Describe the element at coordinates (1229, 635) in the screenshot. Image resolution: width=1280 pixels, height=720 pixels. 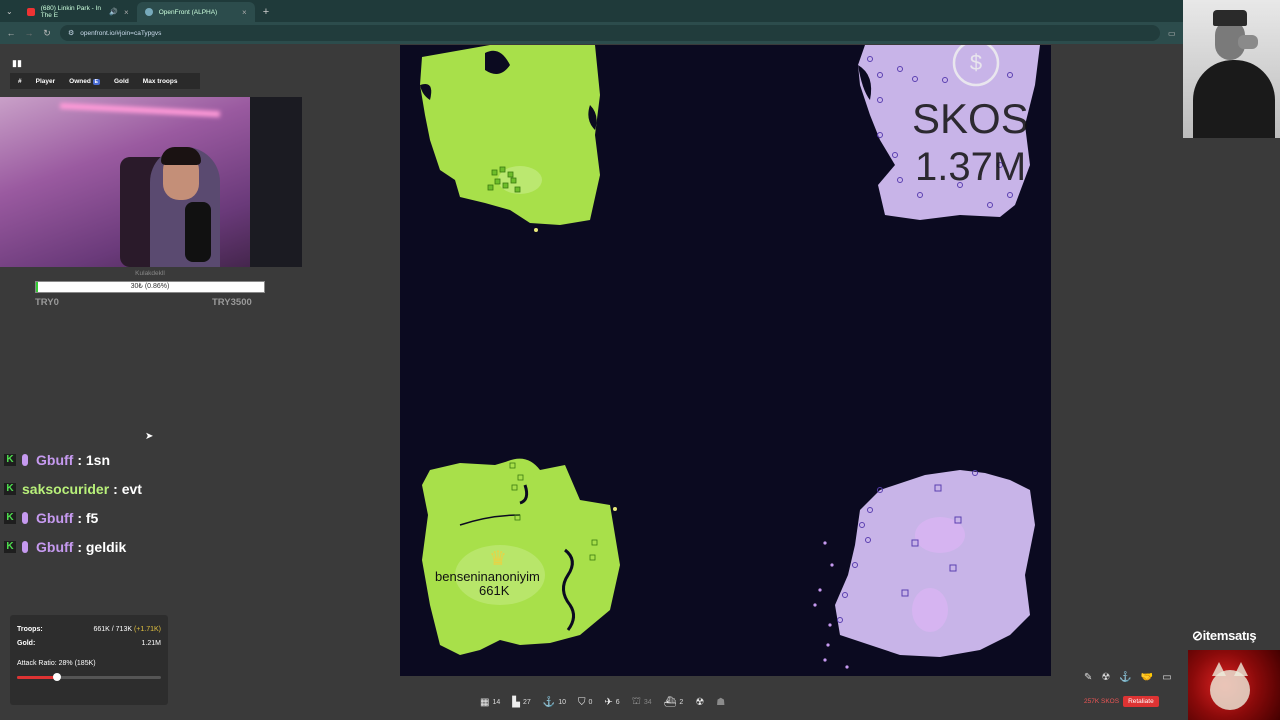
I see `sponsor-name: itemsatış` at that location.